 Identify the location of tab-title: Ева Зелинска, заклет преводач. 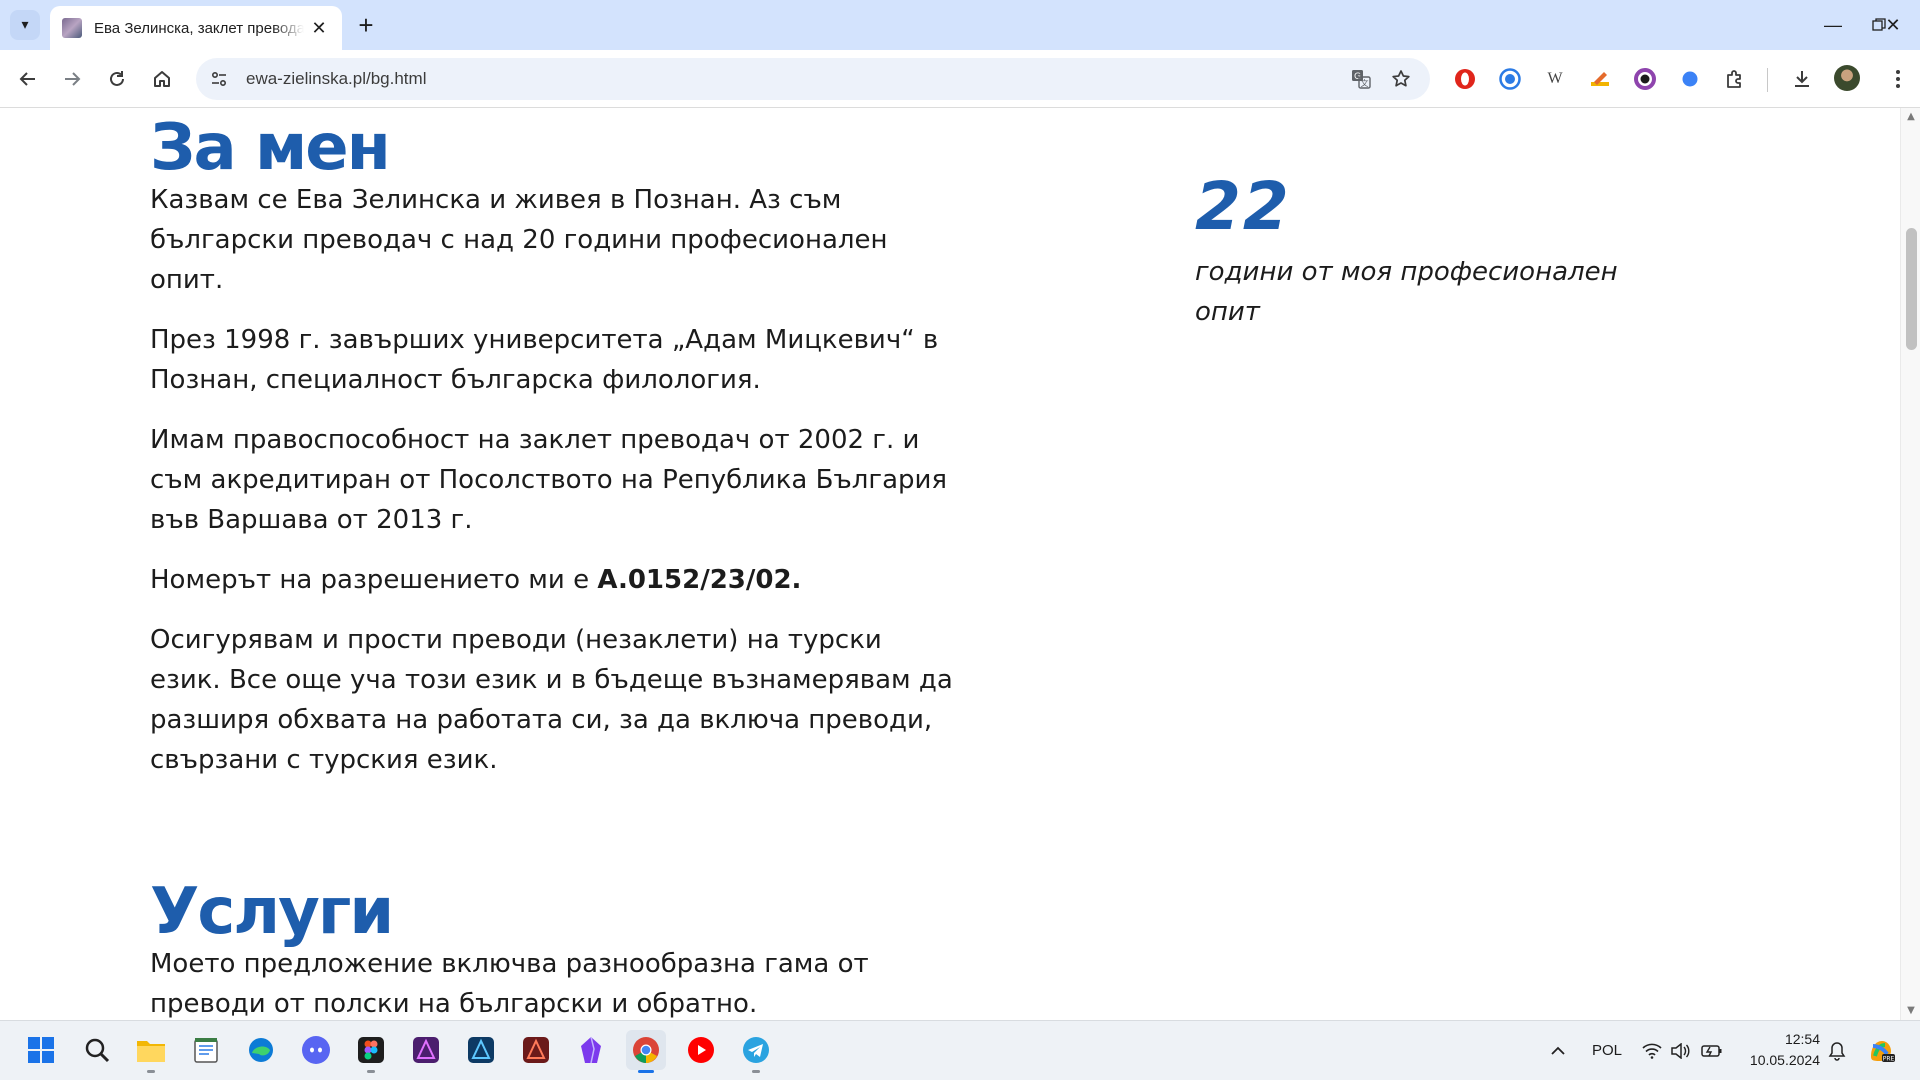
(199, 28).